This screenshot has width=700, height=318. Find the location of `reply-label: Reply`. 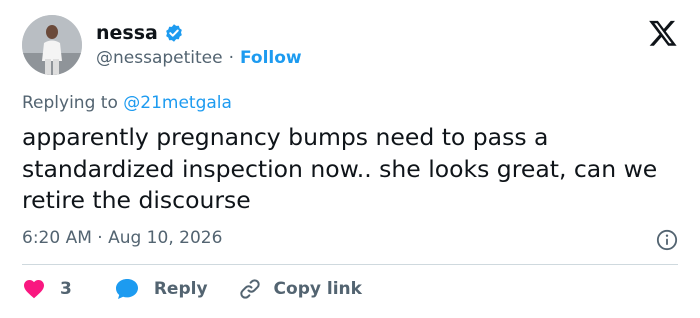

reply-label: Reply is located at coordinates (180, 289).